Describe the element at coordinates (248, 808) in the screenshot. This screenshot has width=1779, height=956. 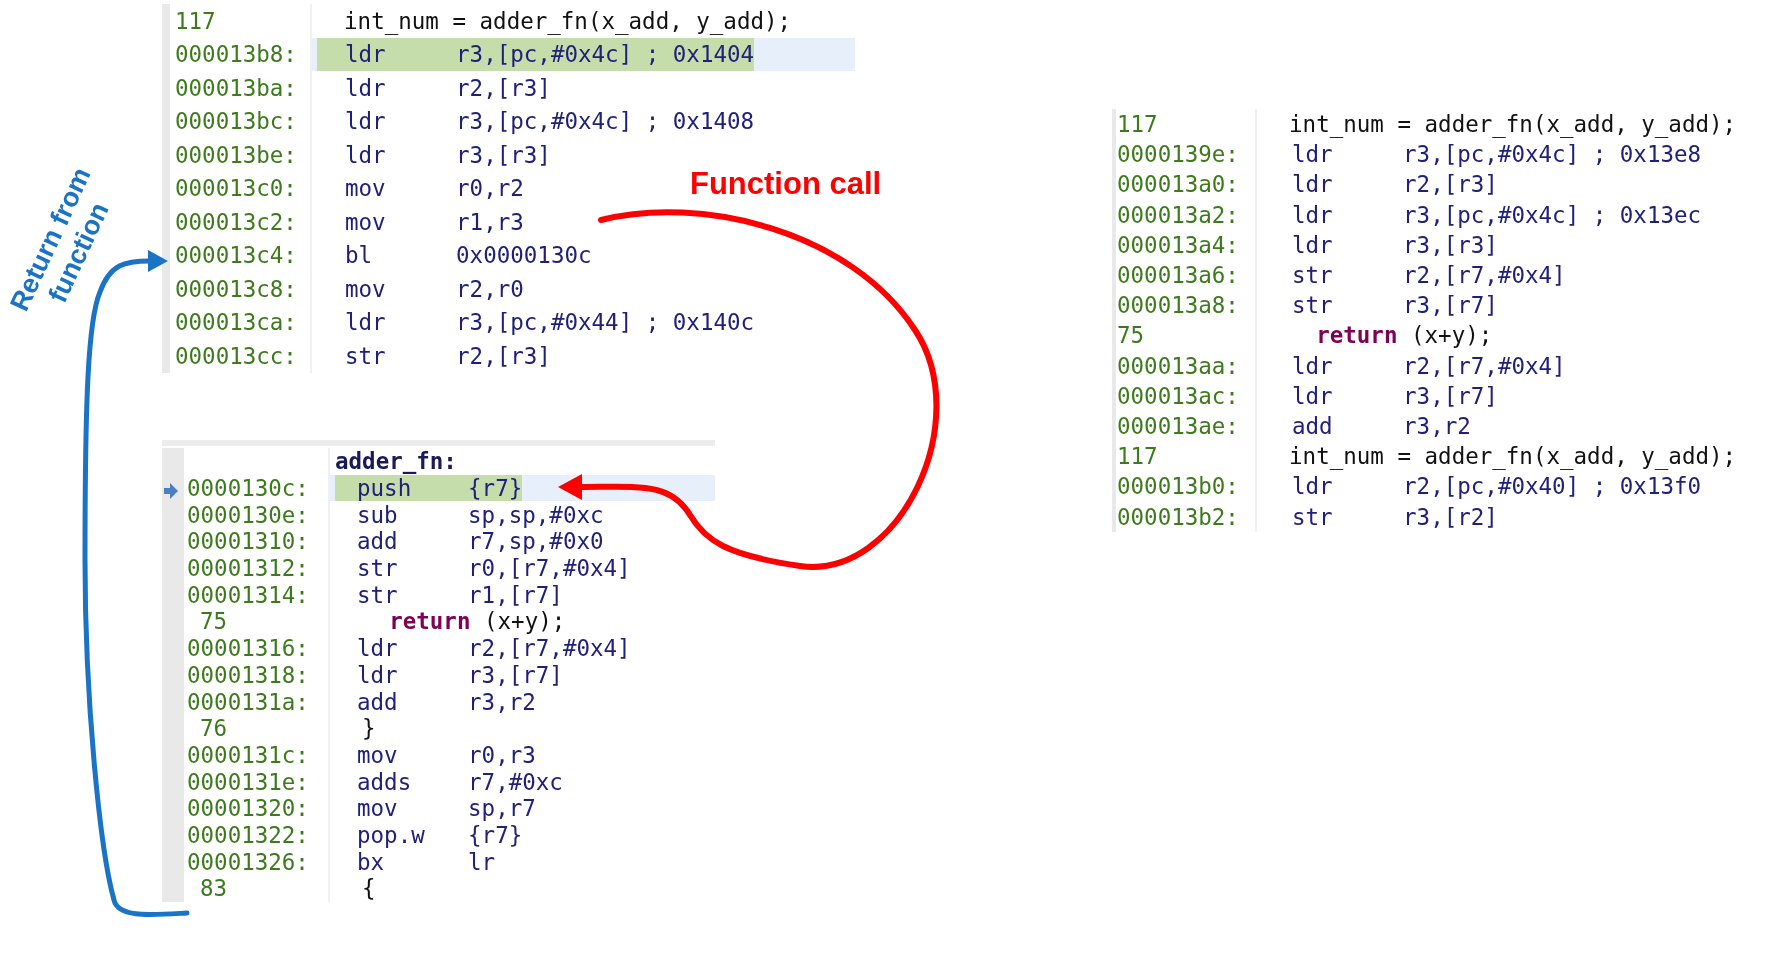
I see `address-text: 00001320:` at that location.